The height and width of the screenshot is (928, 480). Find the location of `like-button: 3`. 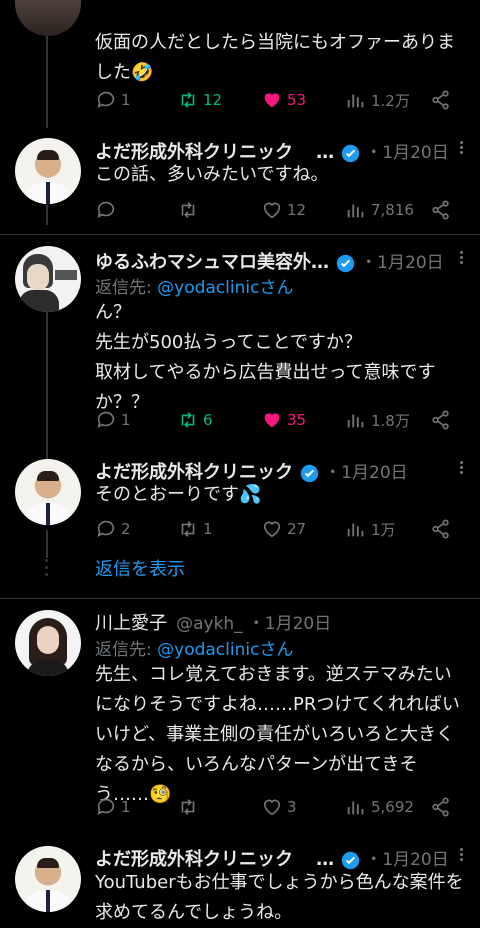

like-button: 3 is located at coordinates (279, 807).